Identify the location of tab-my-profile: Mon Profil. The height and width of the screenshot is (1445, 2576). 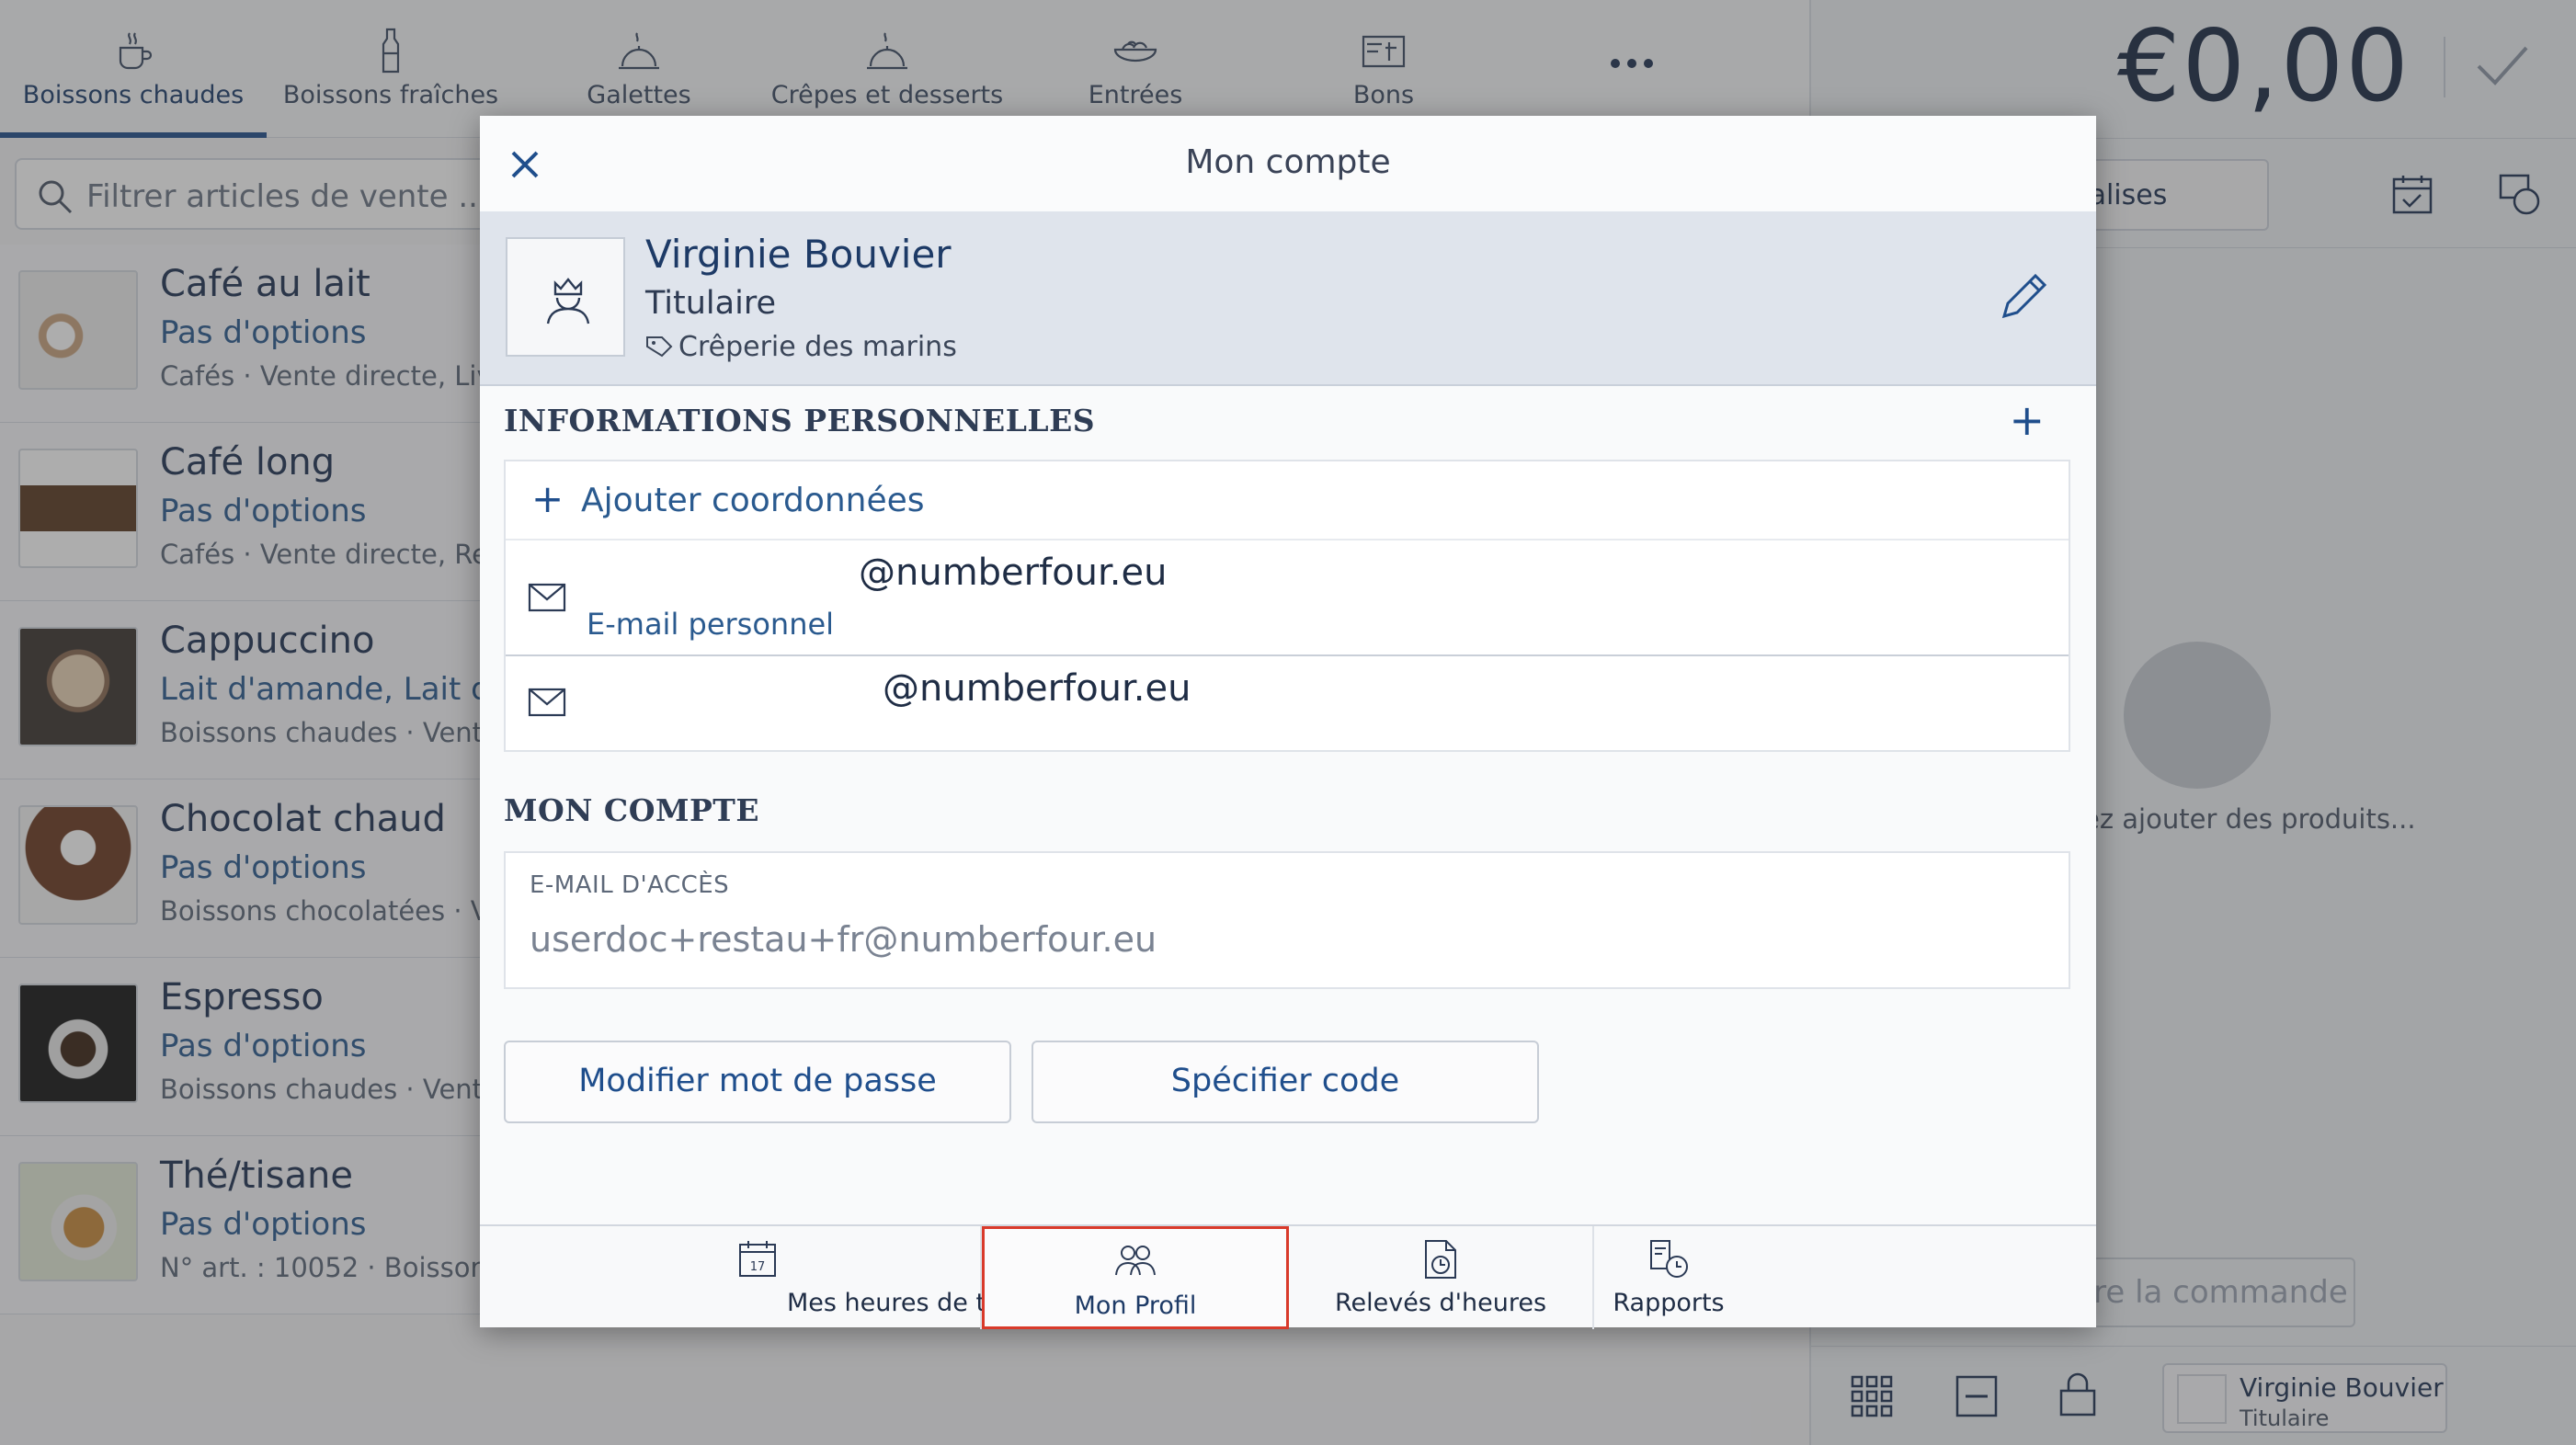
(1135, 1278).